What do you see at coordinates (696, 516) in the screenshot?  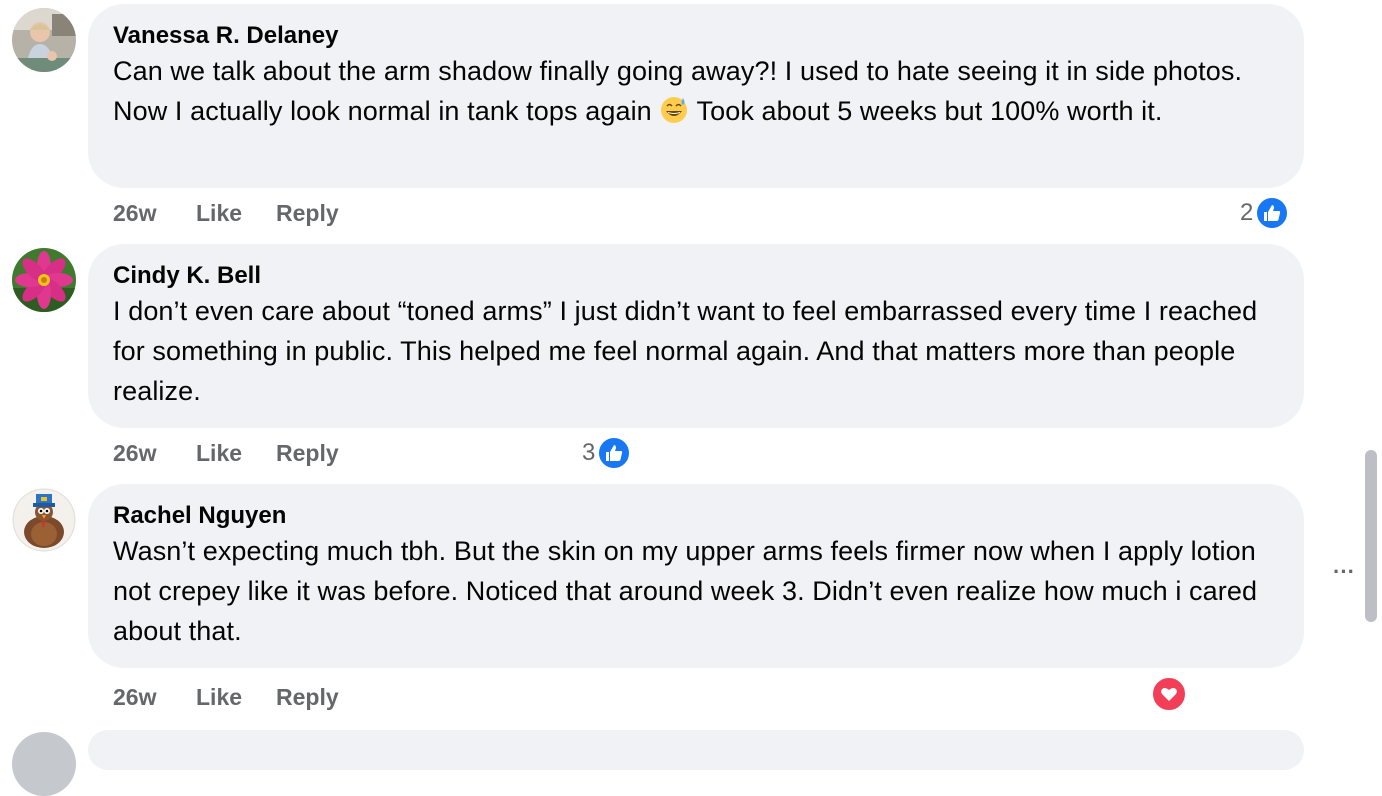 I see `comment-author: Rachel Nguyen` at bounding box center [696, 516].